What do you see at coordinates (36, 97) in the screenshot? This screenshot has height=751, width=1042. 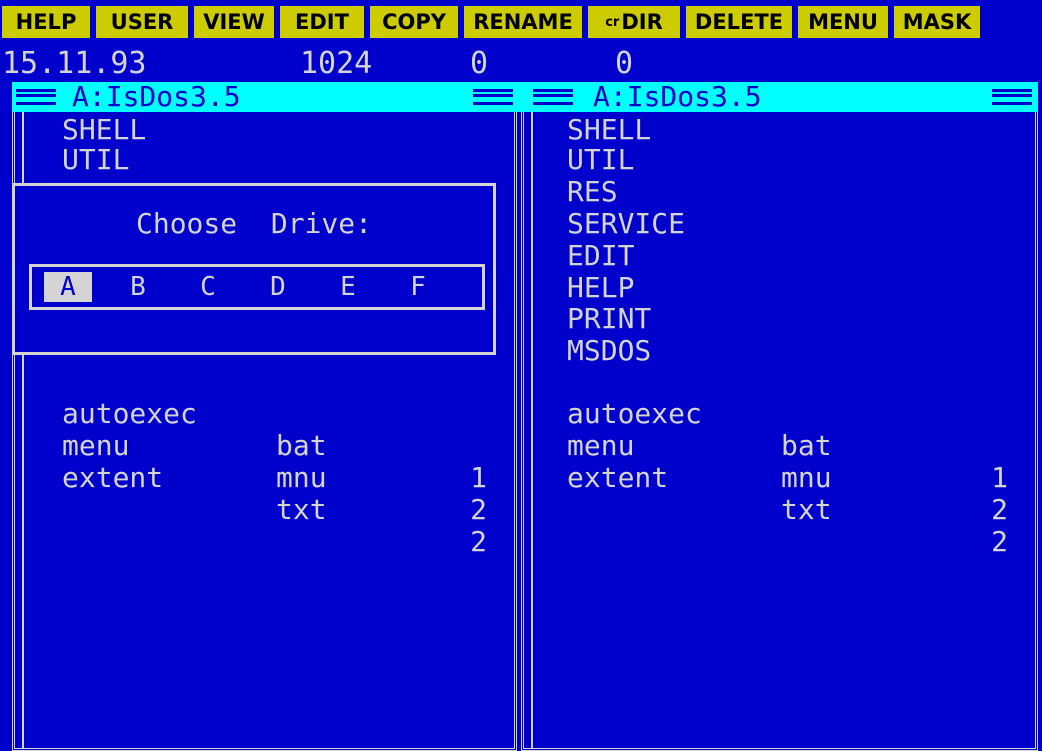 I see `left-panel-title-bars-left-icon` at bounding box center [36, 97].